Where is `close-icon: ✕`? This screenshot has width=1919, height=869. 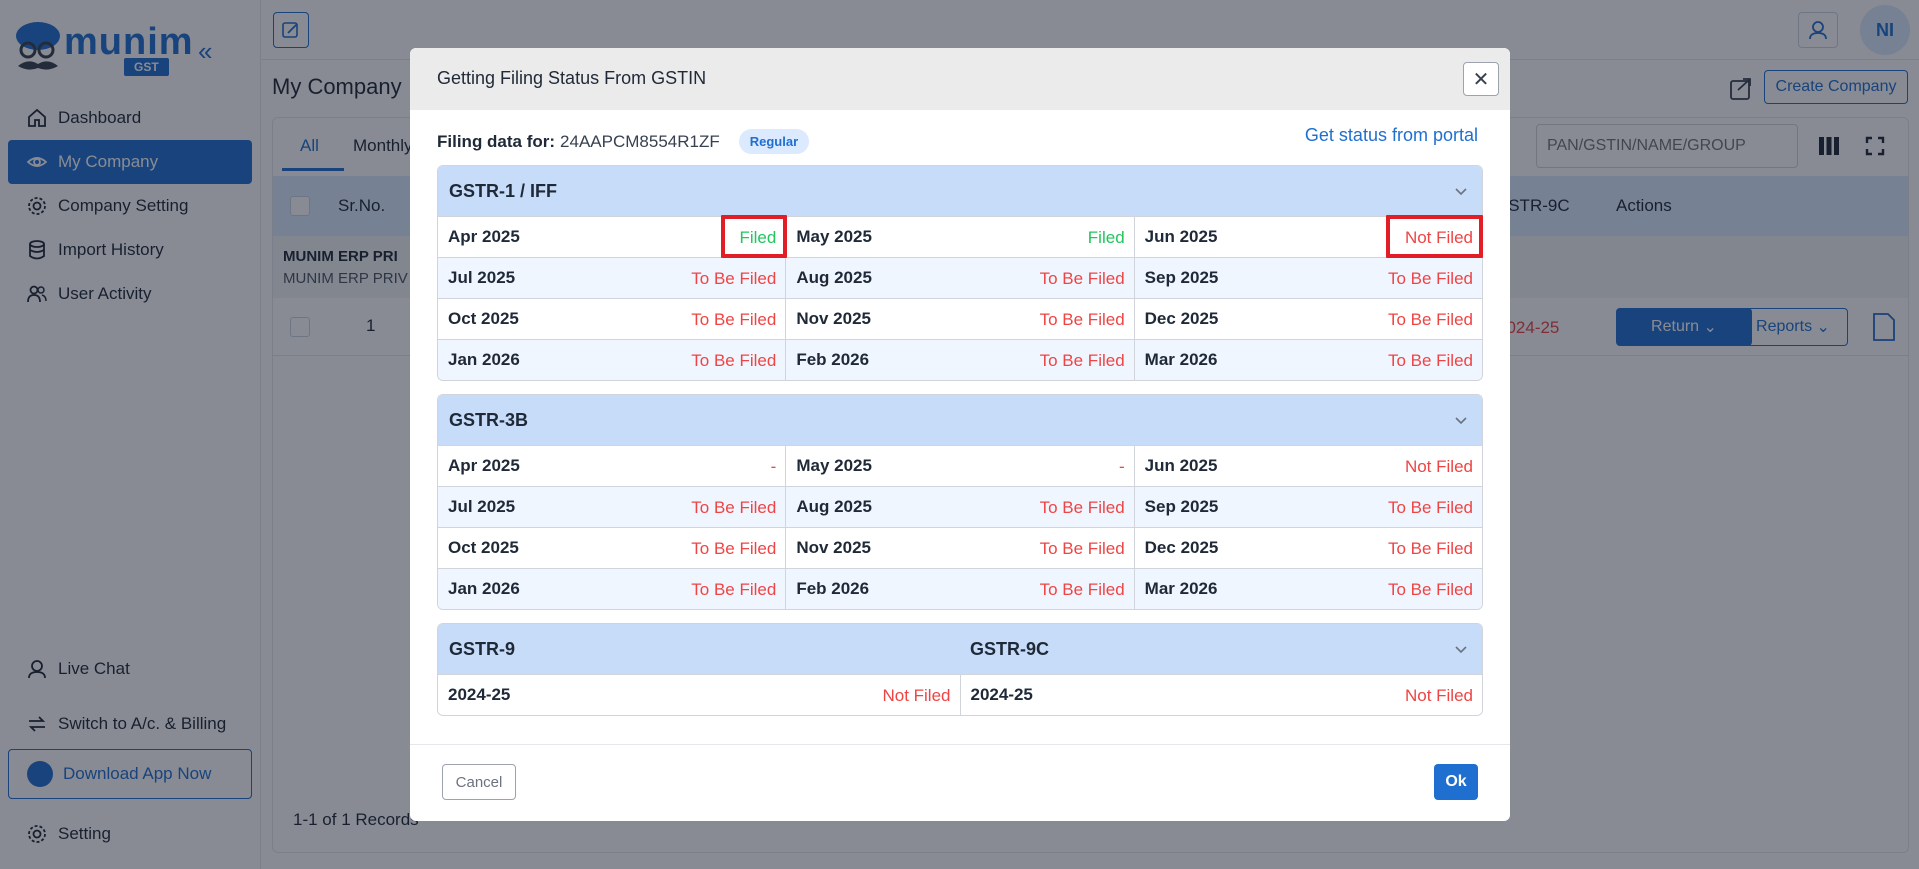
close-icon: ✕ is located at coordinates (1481, 79).